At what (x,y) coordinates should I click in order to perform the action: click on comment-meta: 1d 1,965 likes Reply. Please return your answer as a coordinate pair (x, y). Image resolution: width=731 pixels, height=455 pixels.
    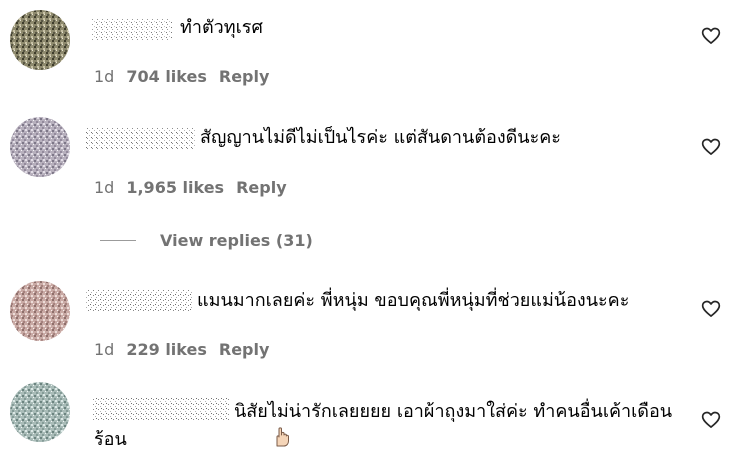
    Looking at the image, I should click on (190, 187).